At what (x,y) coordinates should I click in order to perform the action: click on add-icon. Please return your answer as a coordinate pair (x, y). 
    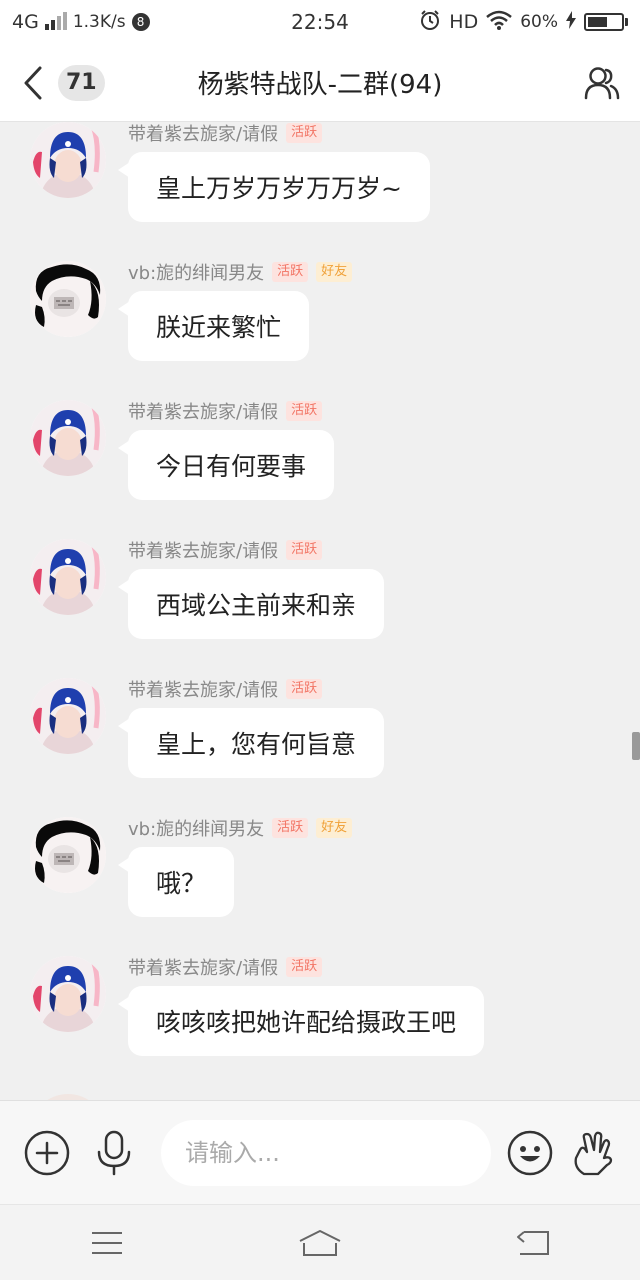
    Looking at the image, I should click on (47, 1153).